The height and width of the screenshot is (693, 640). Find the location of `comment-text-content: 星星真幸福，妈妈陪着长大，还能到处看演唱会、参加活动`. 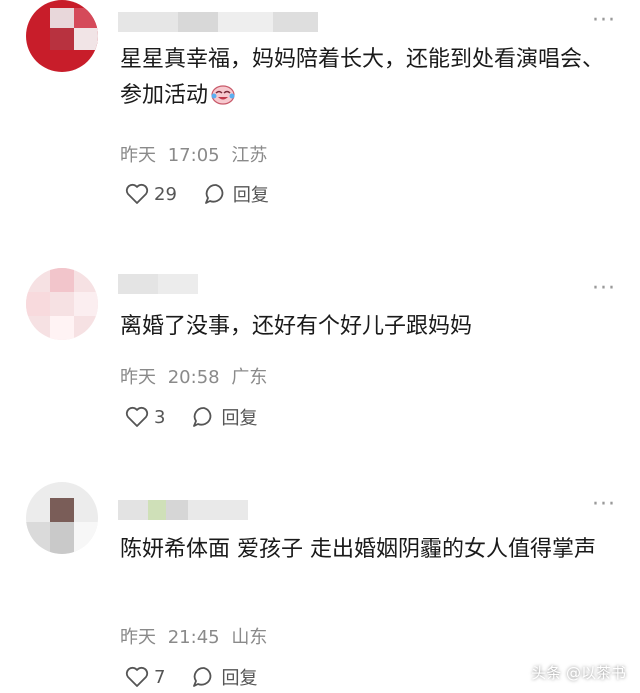

comment-text-content: 星星真幸福，妈妈陪着长大，还能到处看演唱会、参加活动 is located at coordinates (362, 77).